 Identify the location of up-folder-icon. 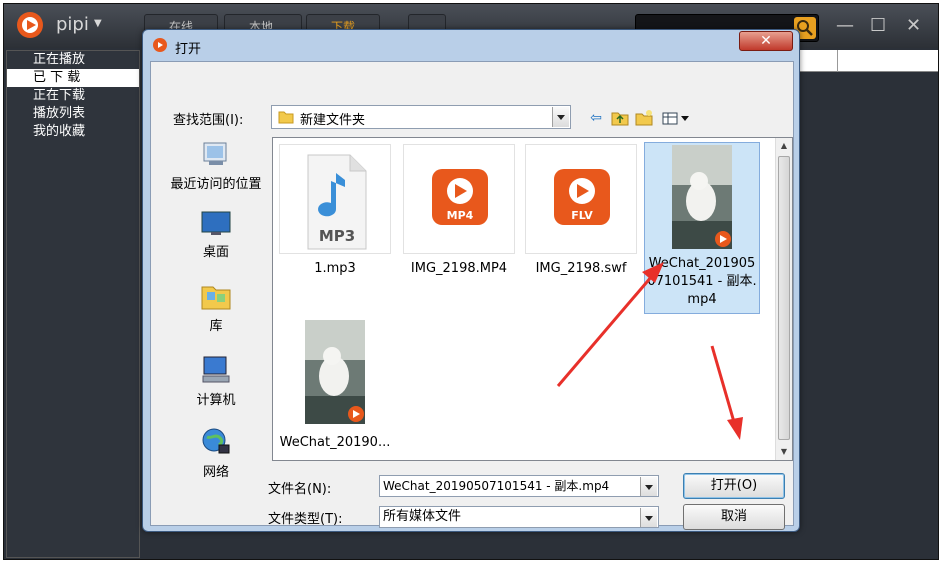
(620, 118).